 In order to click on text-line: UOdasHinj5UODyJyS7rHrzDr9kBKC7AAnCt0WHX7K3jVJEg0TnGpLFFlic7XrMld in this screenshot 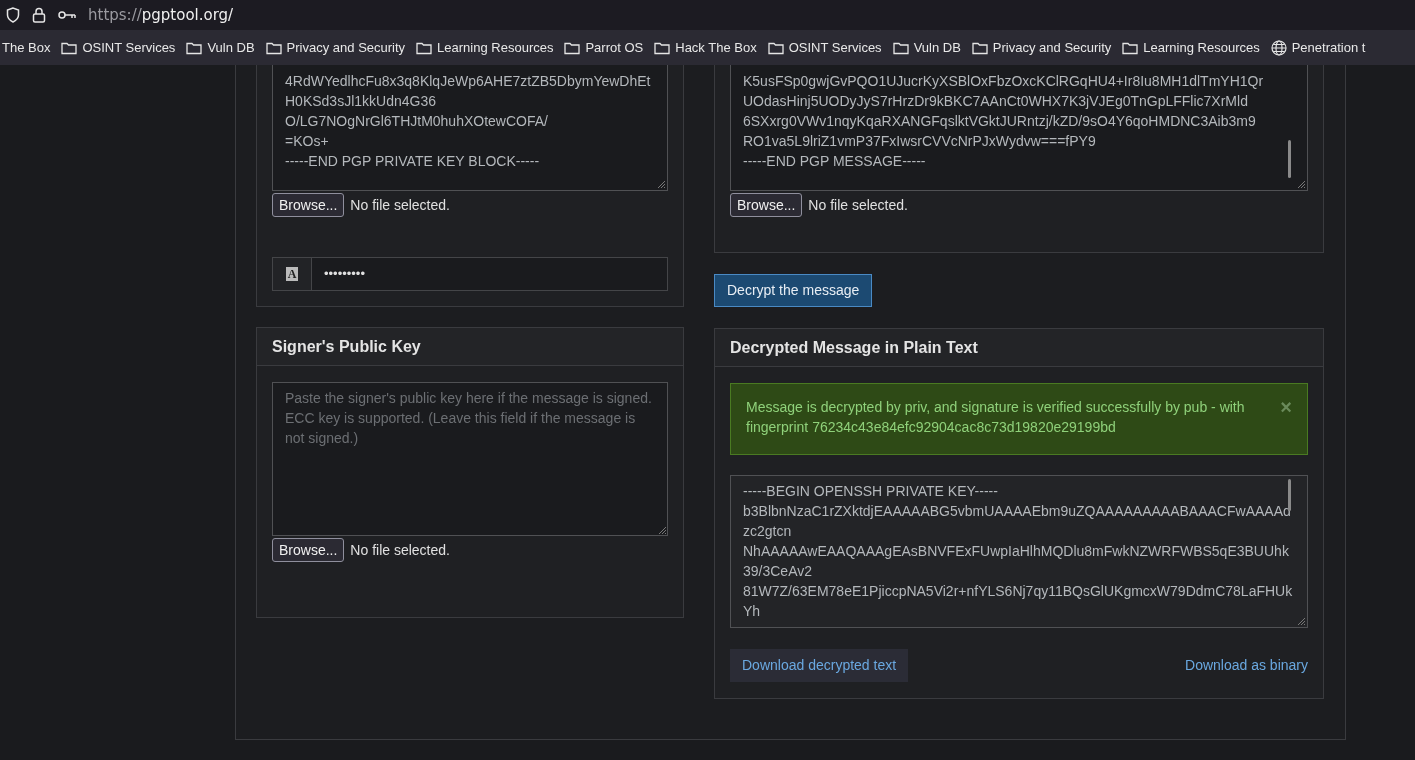, I will do `click(995, 101)`.